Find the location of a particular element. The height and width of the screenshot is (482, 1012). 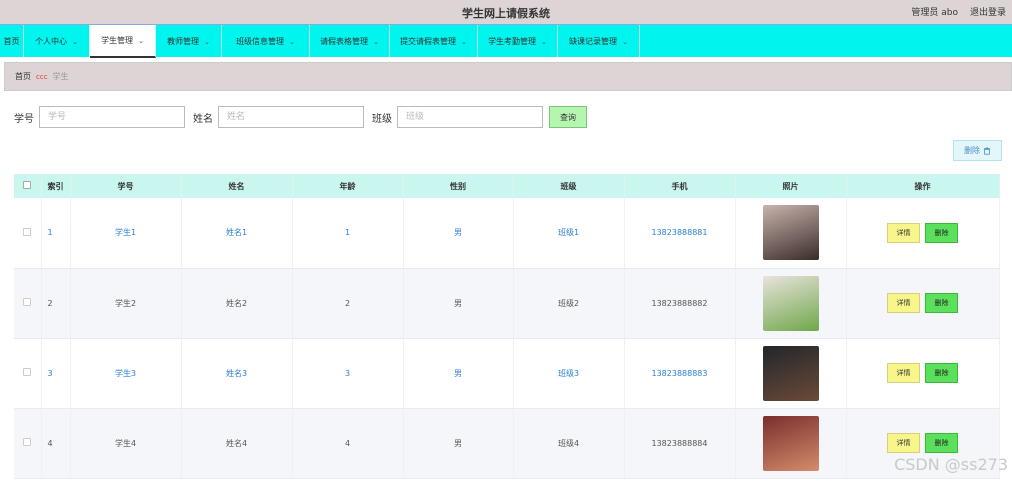

index-cell: 4 is located at coordinates (56, 443).